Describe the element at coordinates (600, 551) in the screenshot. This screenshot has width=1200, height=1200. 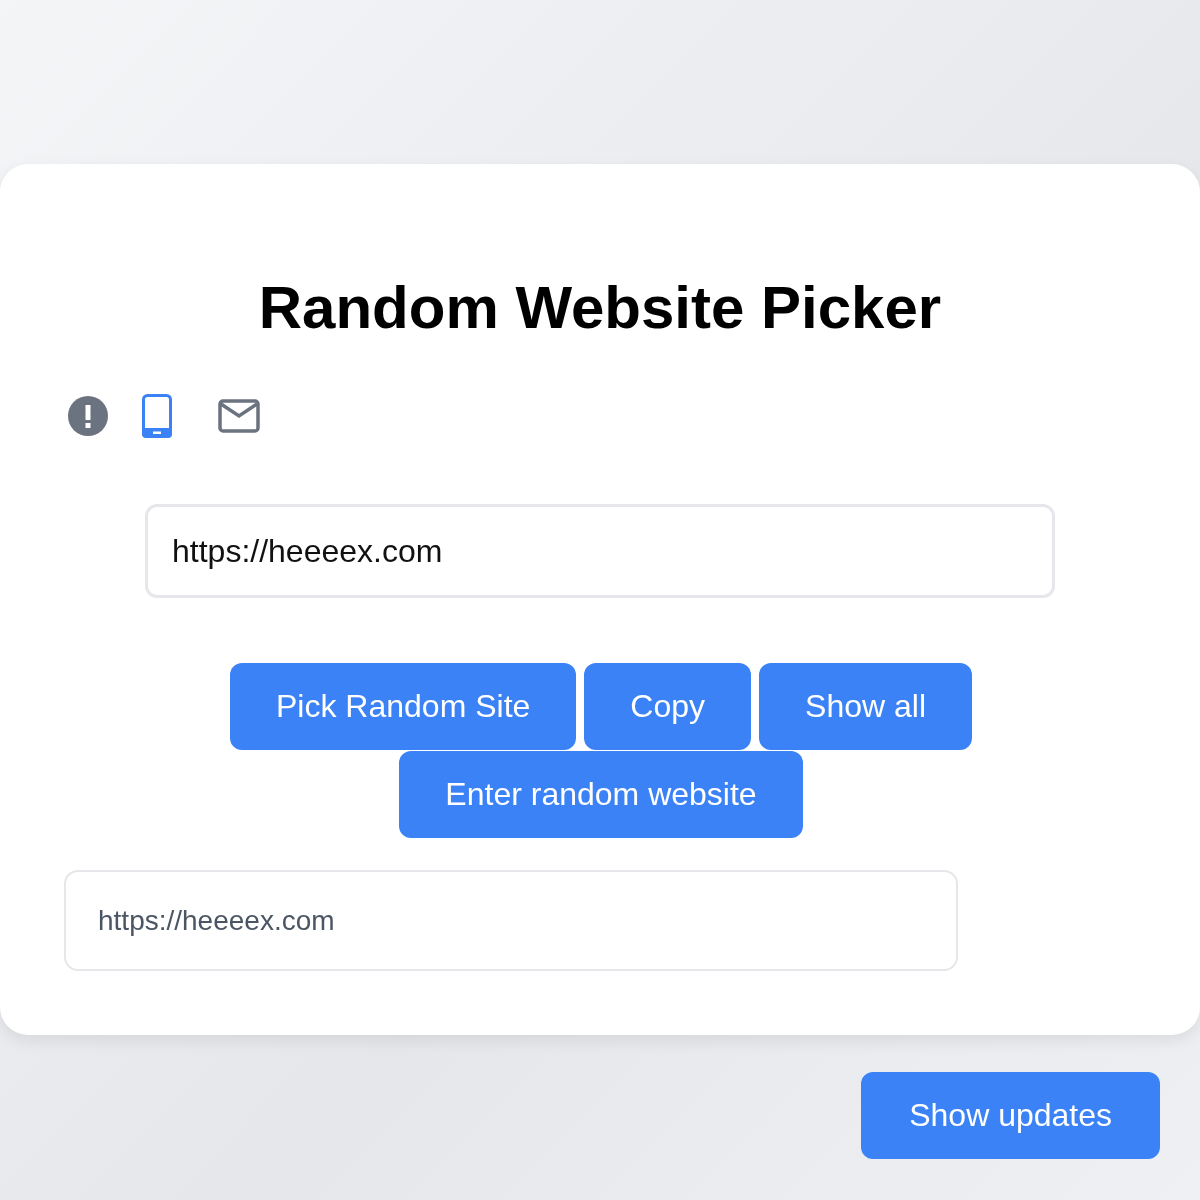
I see `url-input-field: https://heeeex.com` at that location.